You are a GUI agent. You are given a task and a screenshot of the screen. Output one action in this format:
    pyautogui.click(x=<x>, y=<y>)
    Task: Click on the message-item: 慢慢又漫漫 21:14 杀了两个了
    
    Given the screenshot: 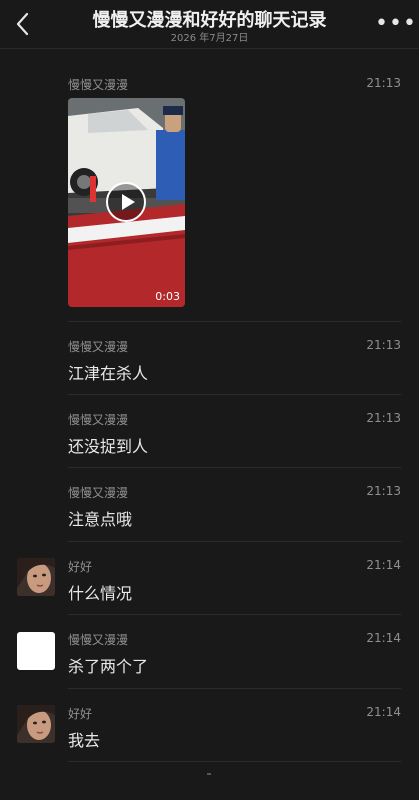 What is the action you would take?
    pyautogui.click(x=209, y=652)
    